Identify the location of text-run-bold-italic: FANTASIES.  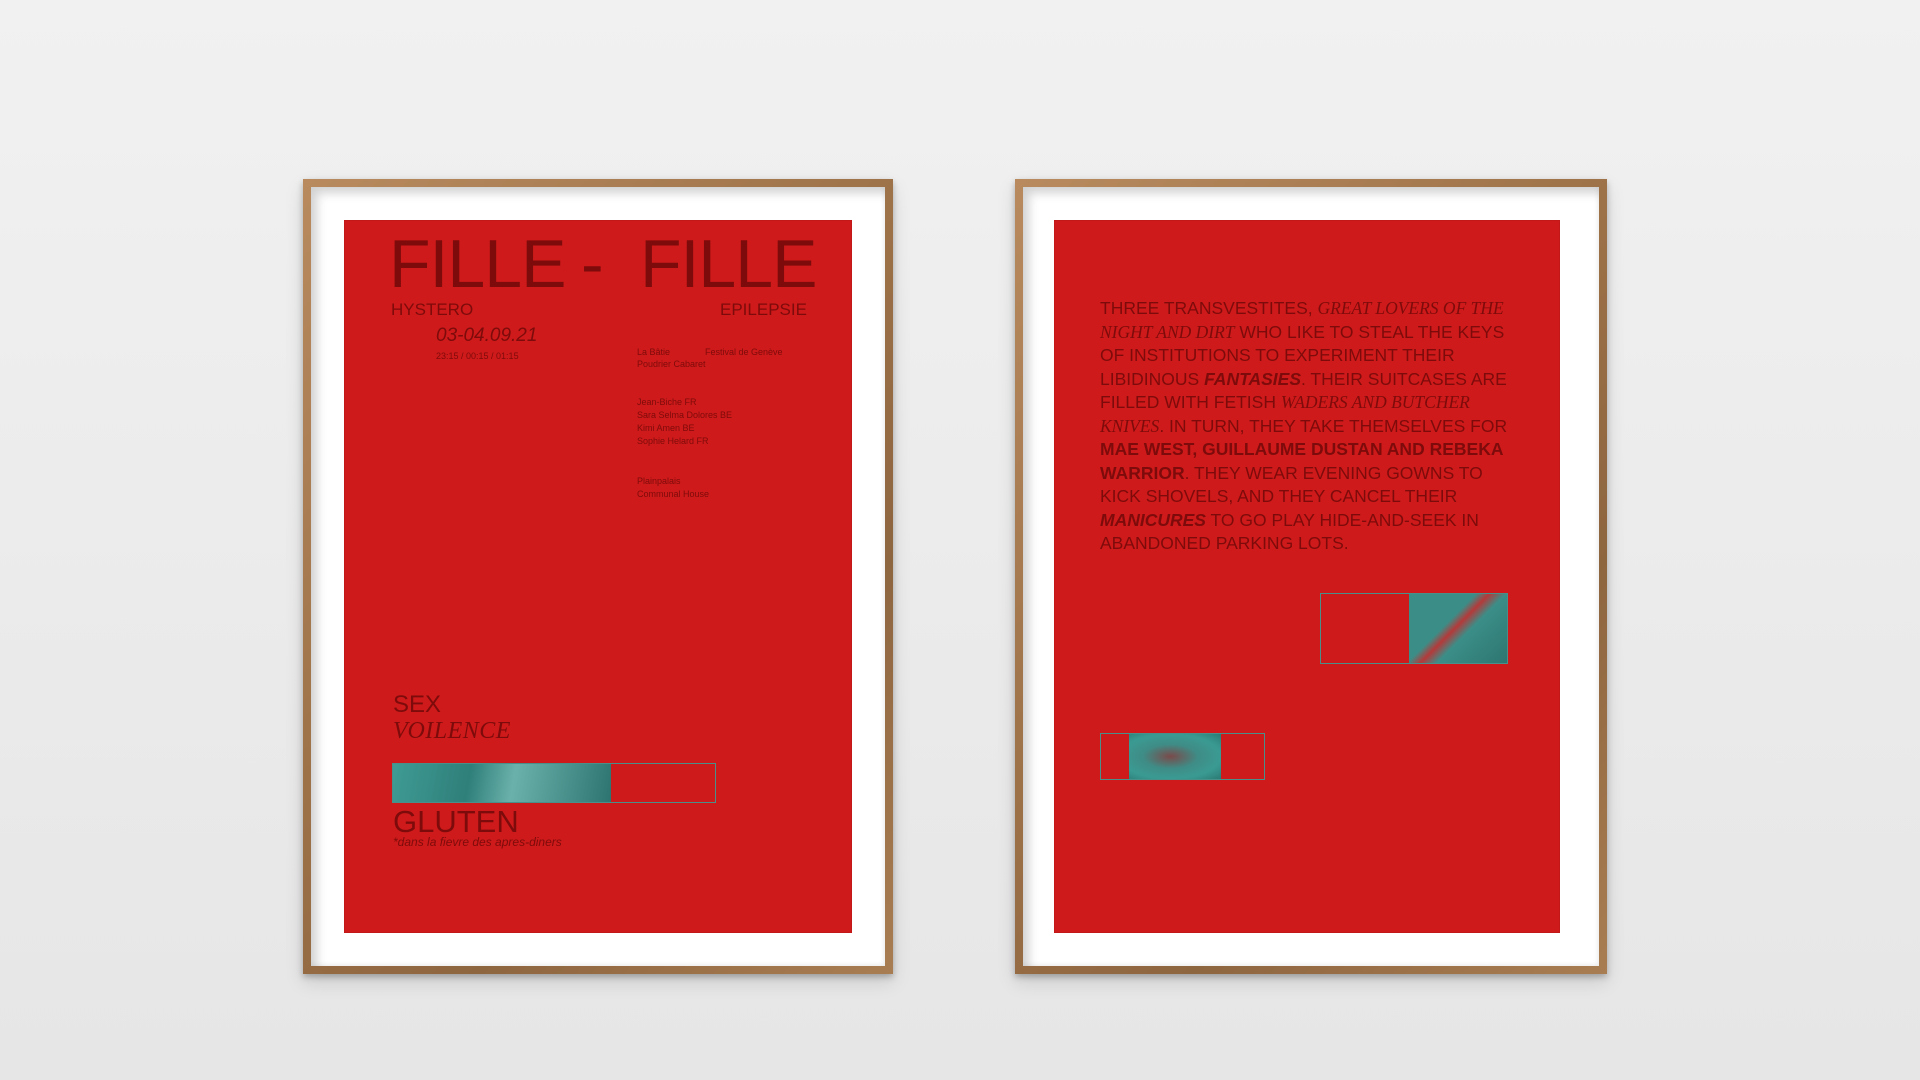
(1252, 378).